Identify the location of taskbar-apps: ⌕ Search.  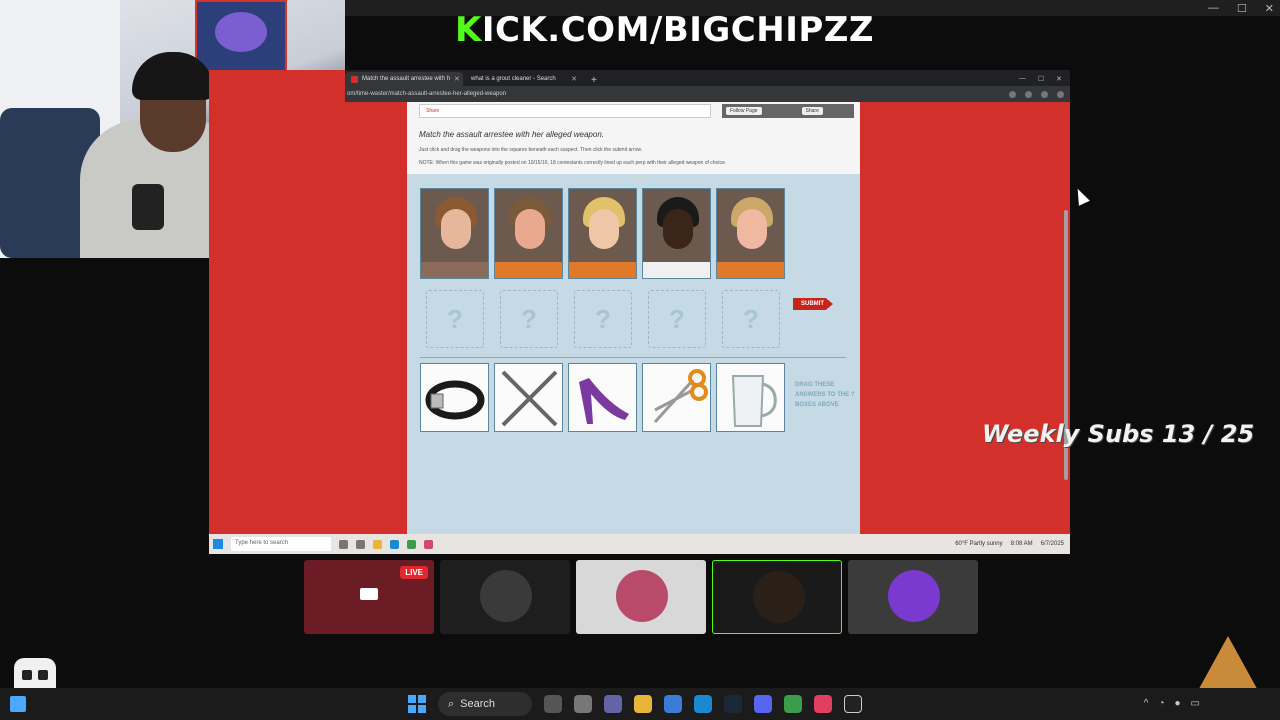
(635, 704).